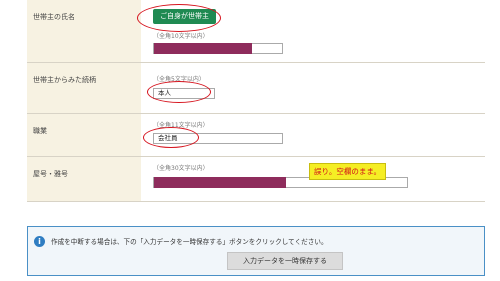 Image resolution: width=500 pixels, height=281 pixels. Describe the element at coordinates (285, 261) in the screenshot. I see `save-temporarily-button: 入力データを一時保存する` at that location.